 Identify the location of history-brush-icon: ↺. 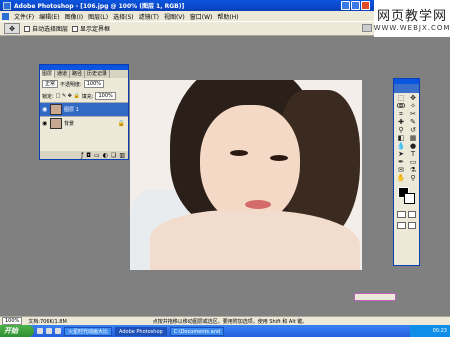
(413, 130).